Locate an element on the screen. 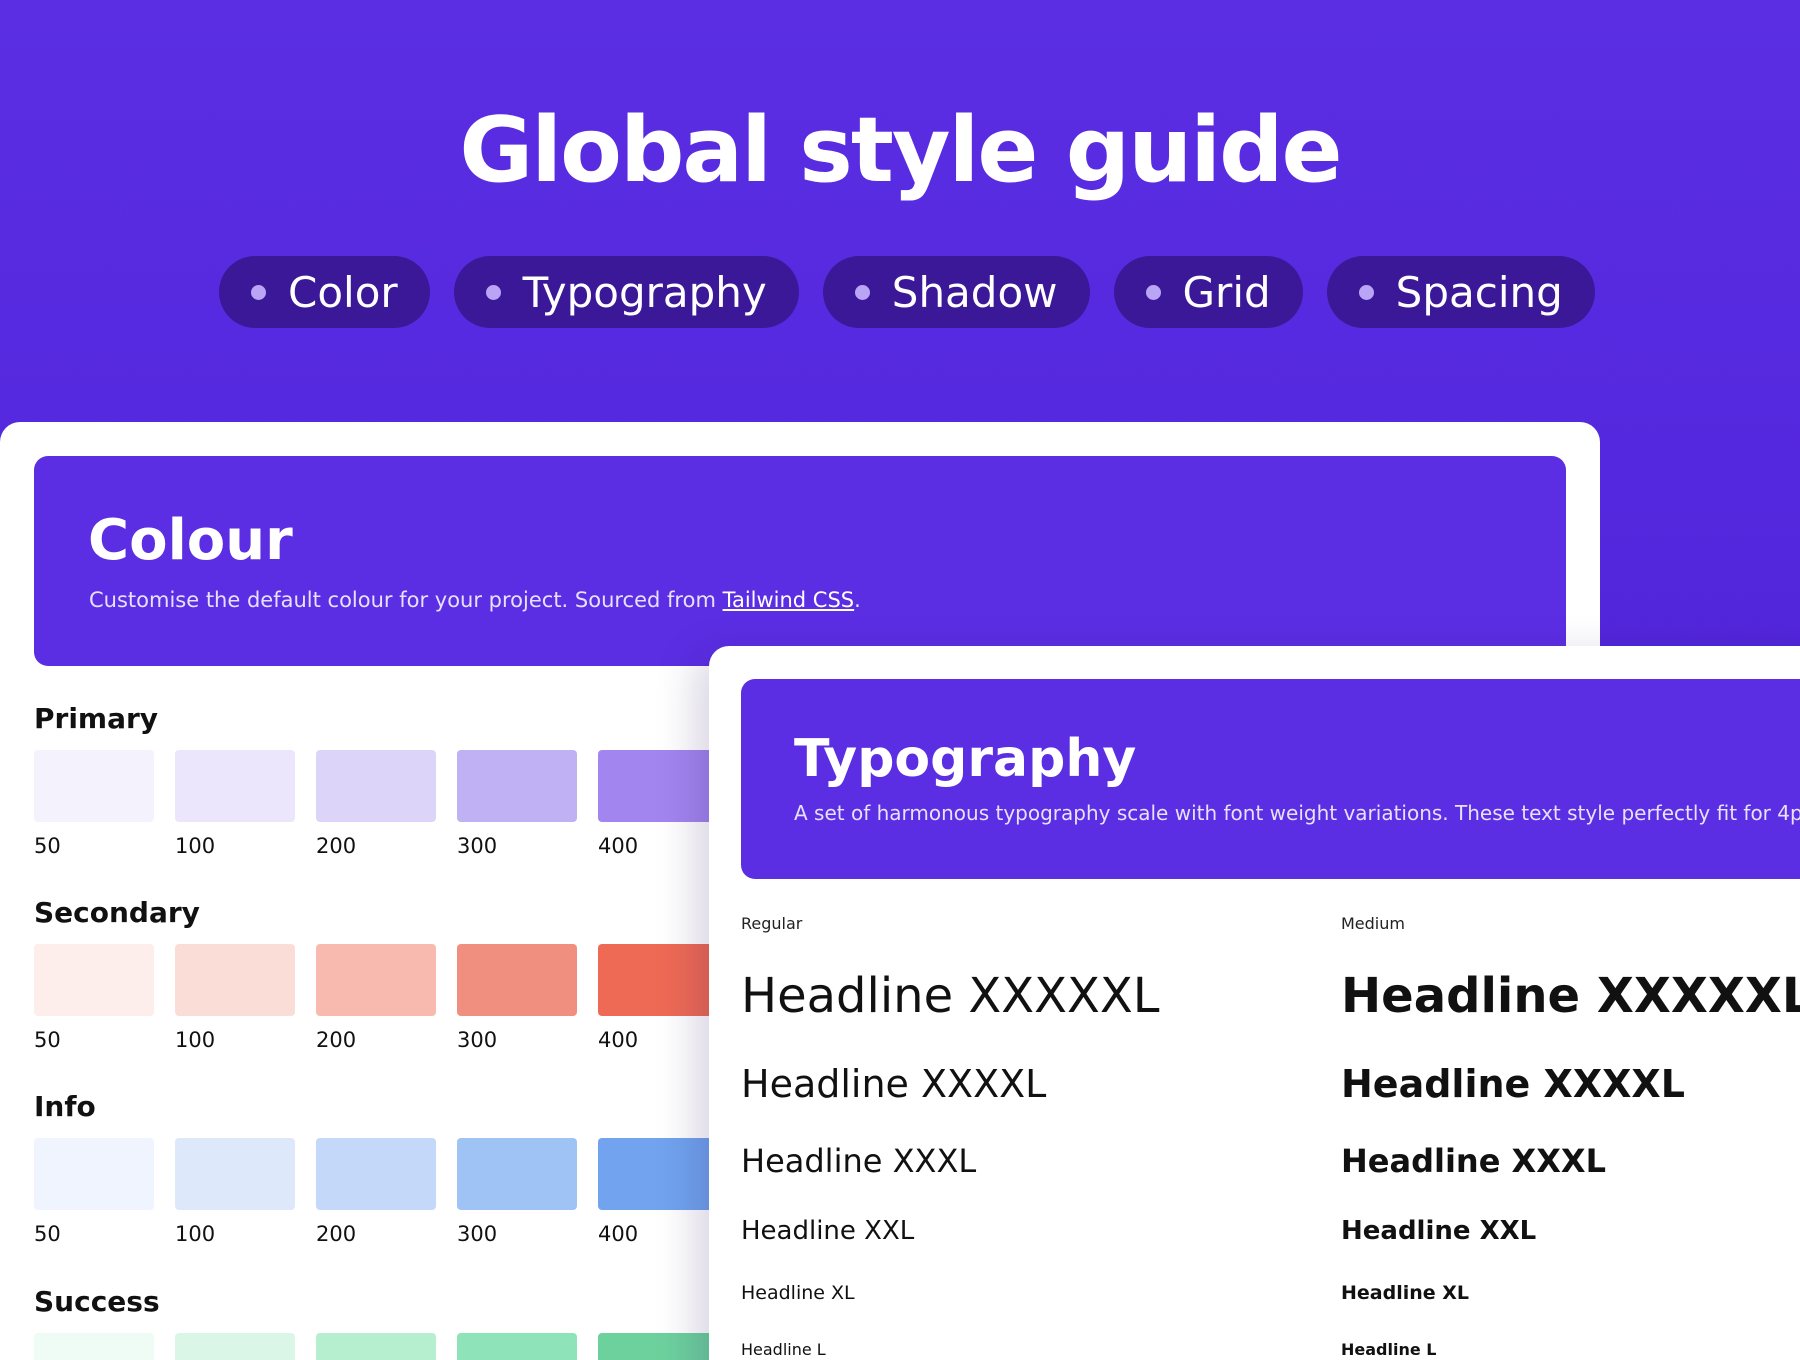 The width and height of the screenshot is (1800, 1360). chip-label: Grid is located at coordinates (1226, 292).